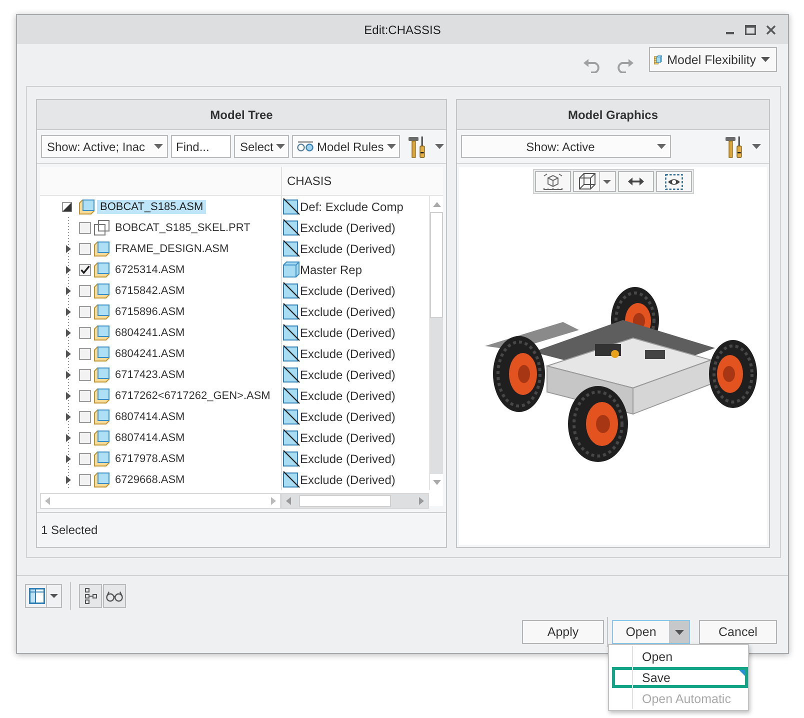  I want to click on linked-circles-icon, so click(305, 146).